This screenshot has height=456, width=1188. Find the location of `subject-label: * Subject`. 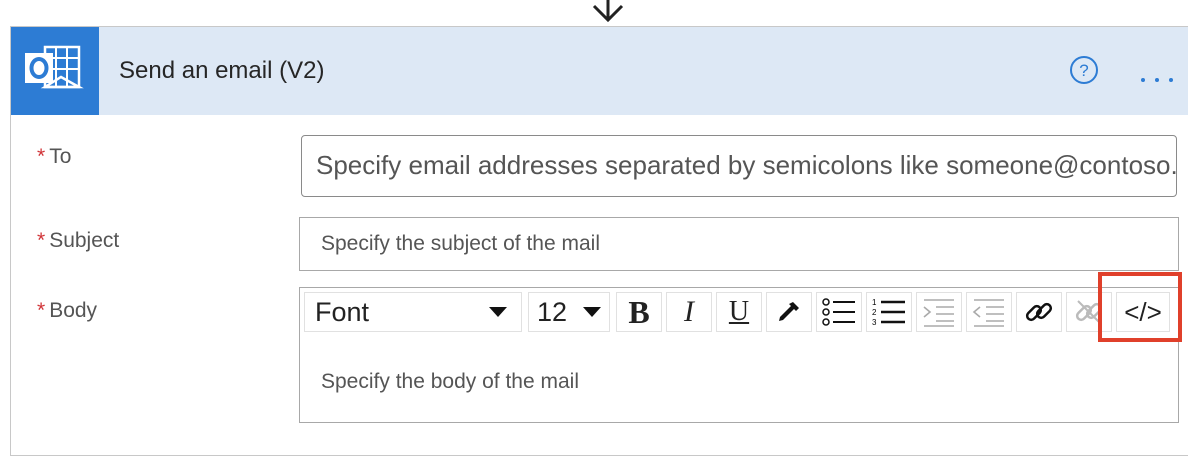

subject-label: * Subject is located at coordinates (78, 240).